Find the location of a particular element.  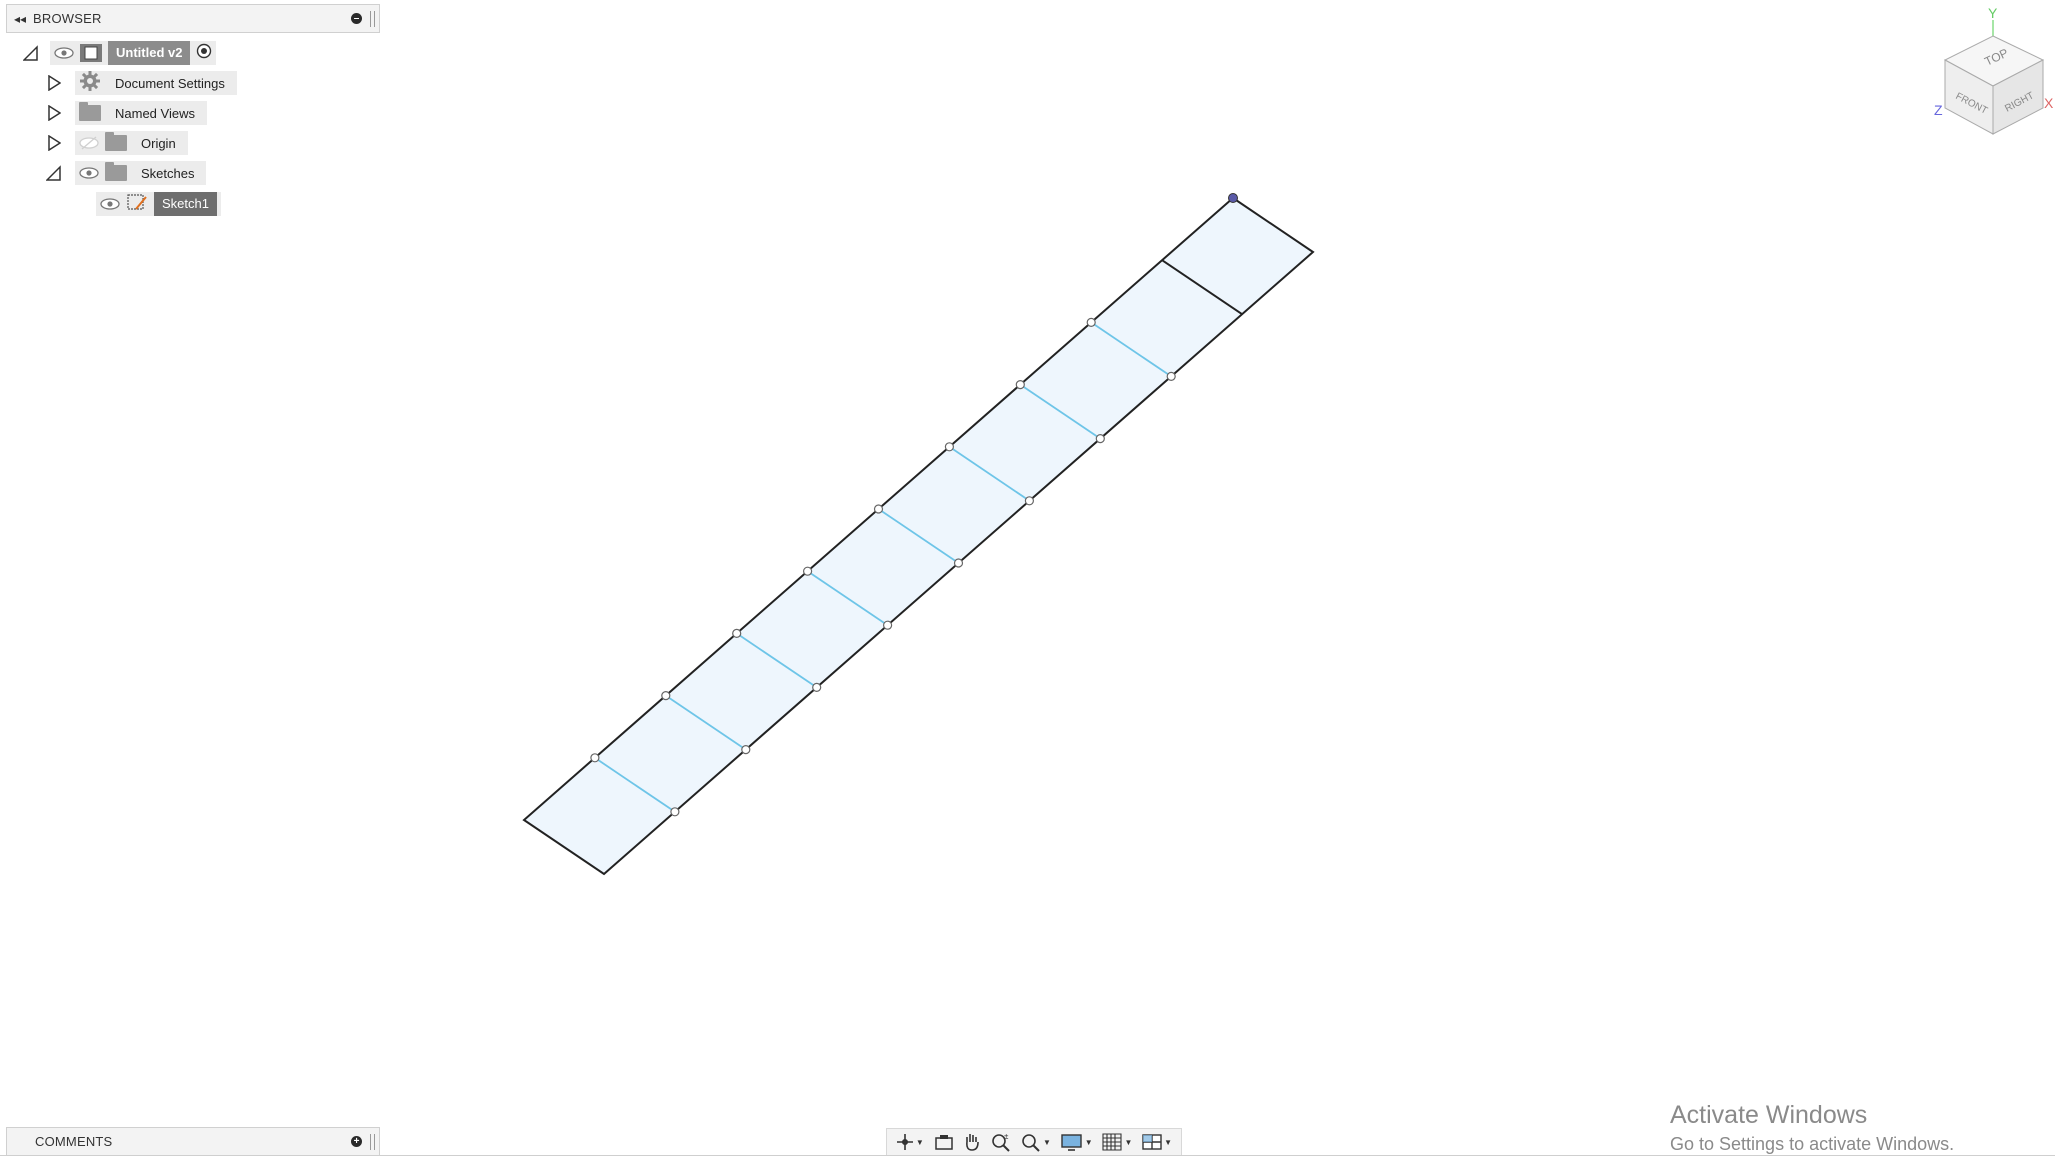

display-settings-tool: ▼ is located at coordinates (1077, 1142).